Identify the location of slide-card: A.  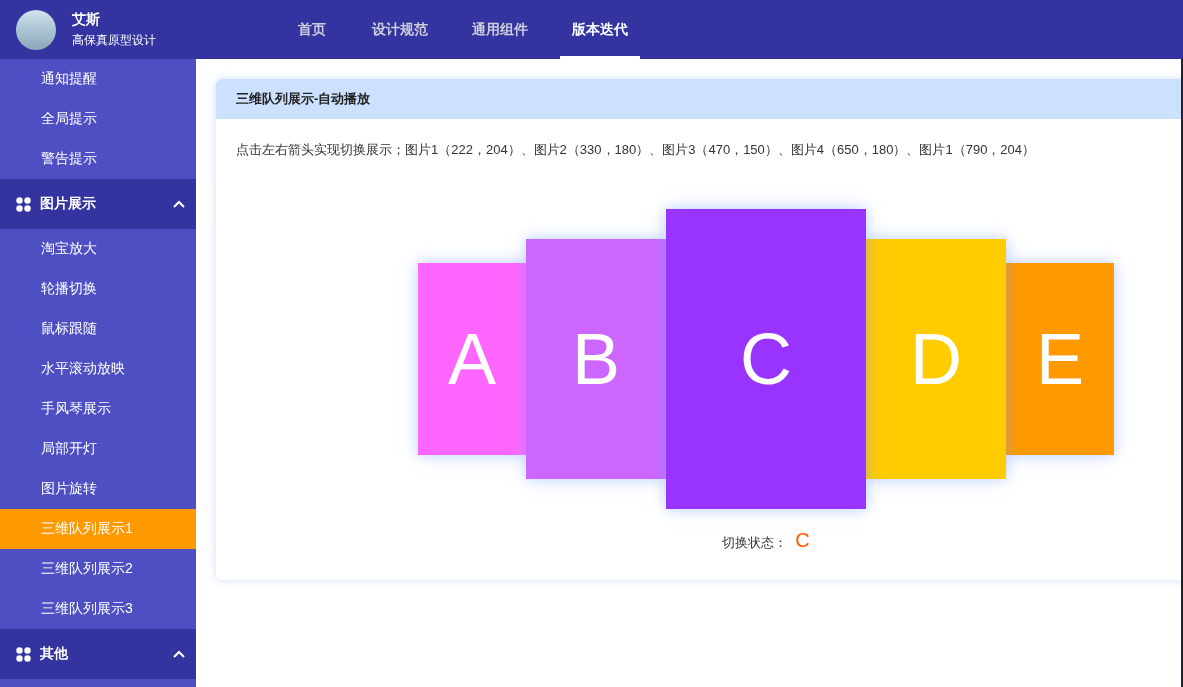
(472, 359).